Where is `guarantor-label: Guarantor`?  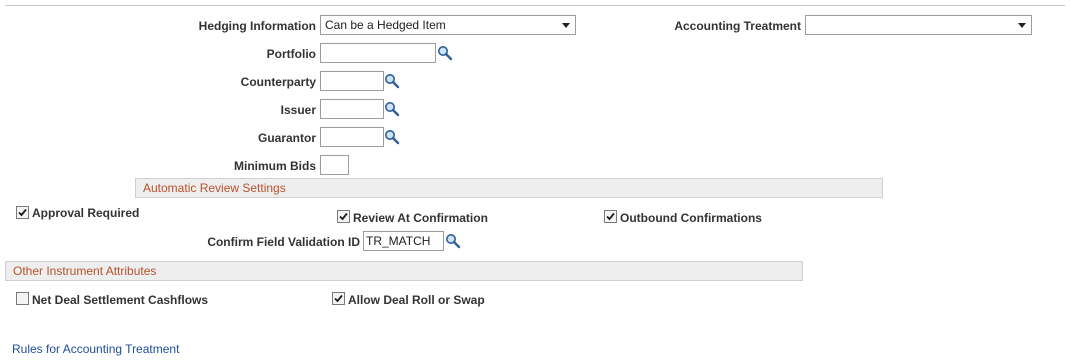 guarantor-label: Guarantor is located at coordinates (286, 138).